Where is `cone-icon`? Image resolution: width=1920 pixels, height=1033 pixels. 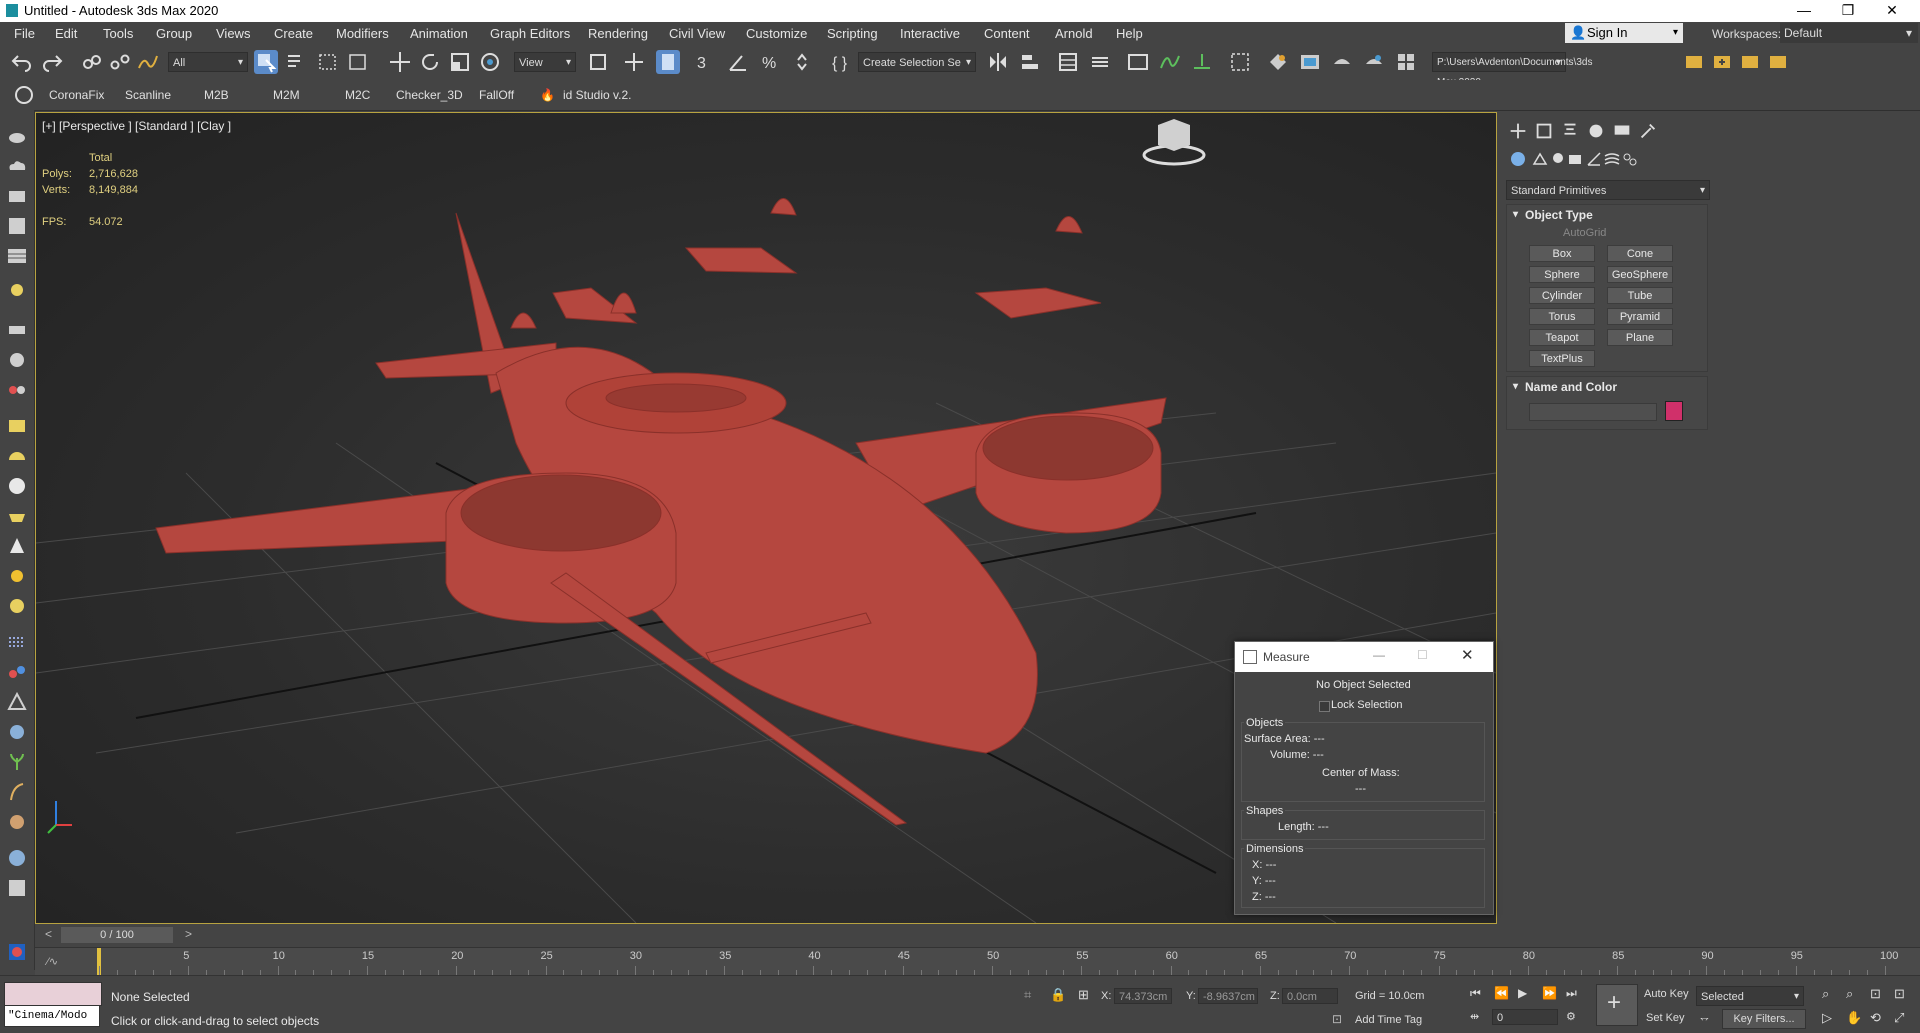
cone-icon is located at coordinates (17, 546).